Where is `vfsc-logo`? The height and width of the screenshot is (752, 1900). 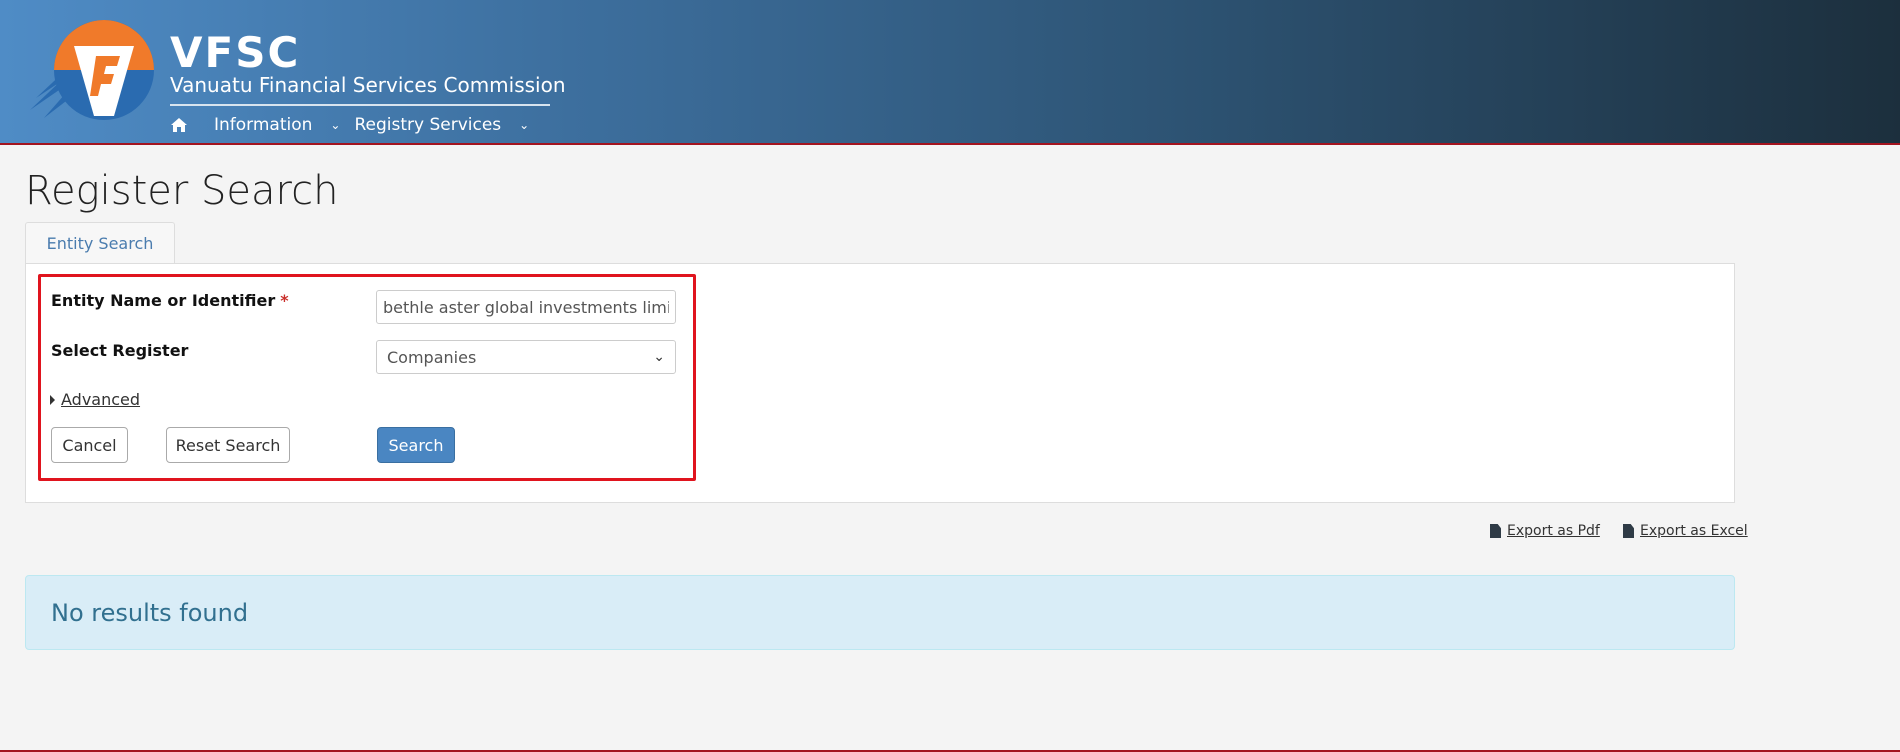
vfsc-logo is located at coordinates (92, 73).